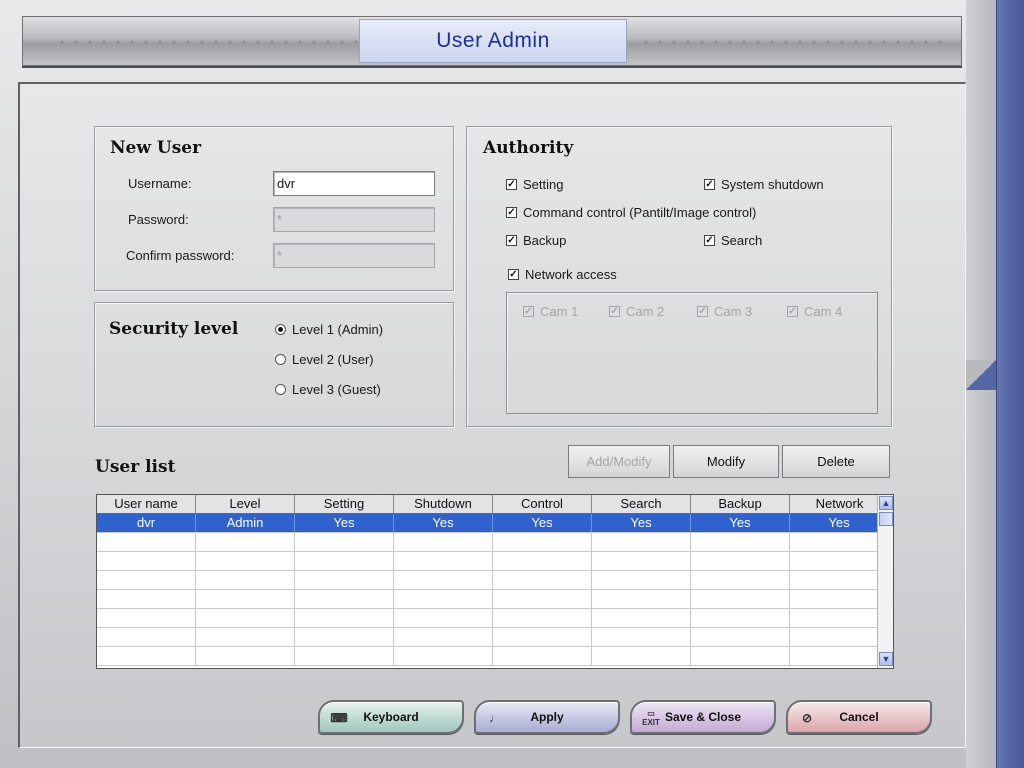  I want to click on scroll-up-icon: ▲, so click(886, 503).